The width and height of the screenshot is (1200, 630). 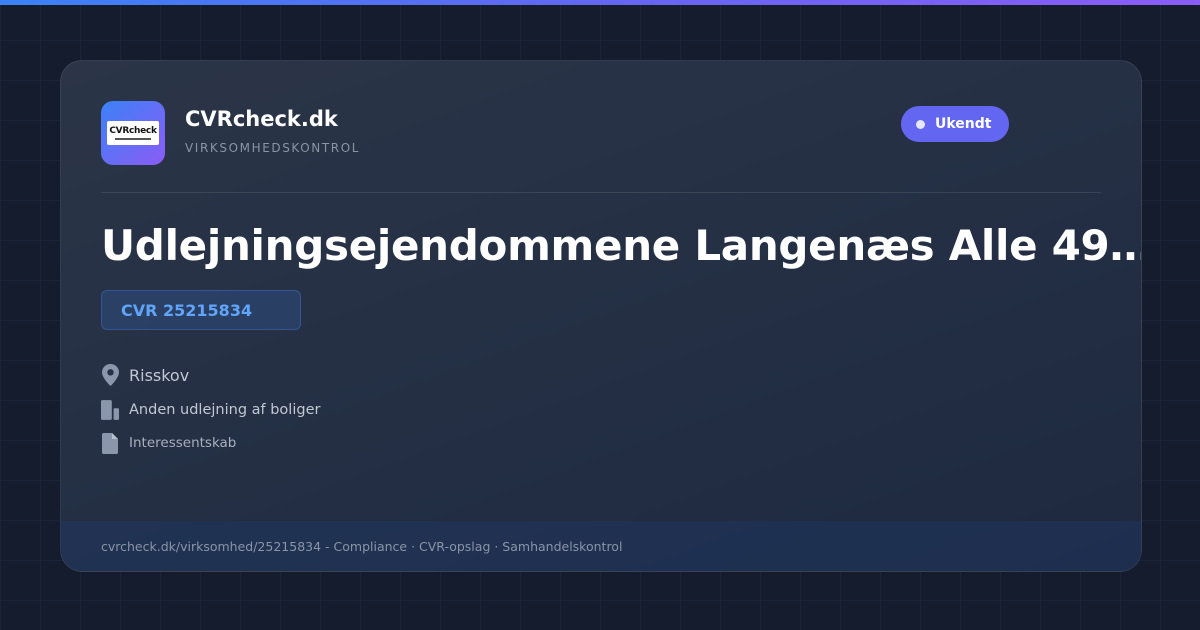 I want to click on status-badge: Ukendt, so click(x=955, y=124).